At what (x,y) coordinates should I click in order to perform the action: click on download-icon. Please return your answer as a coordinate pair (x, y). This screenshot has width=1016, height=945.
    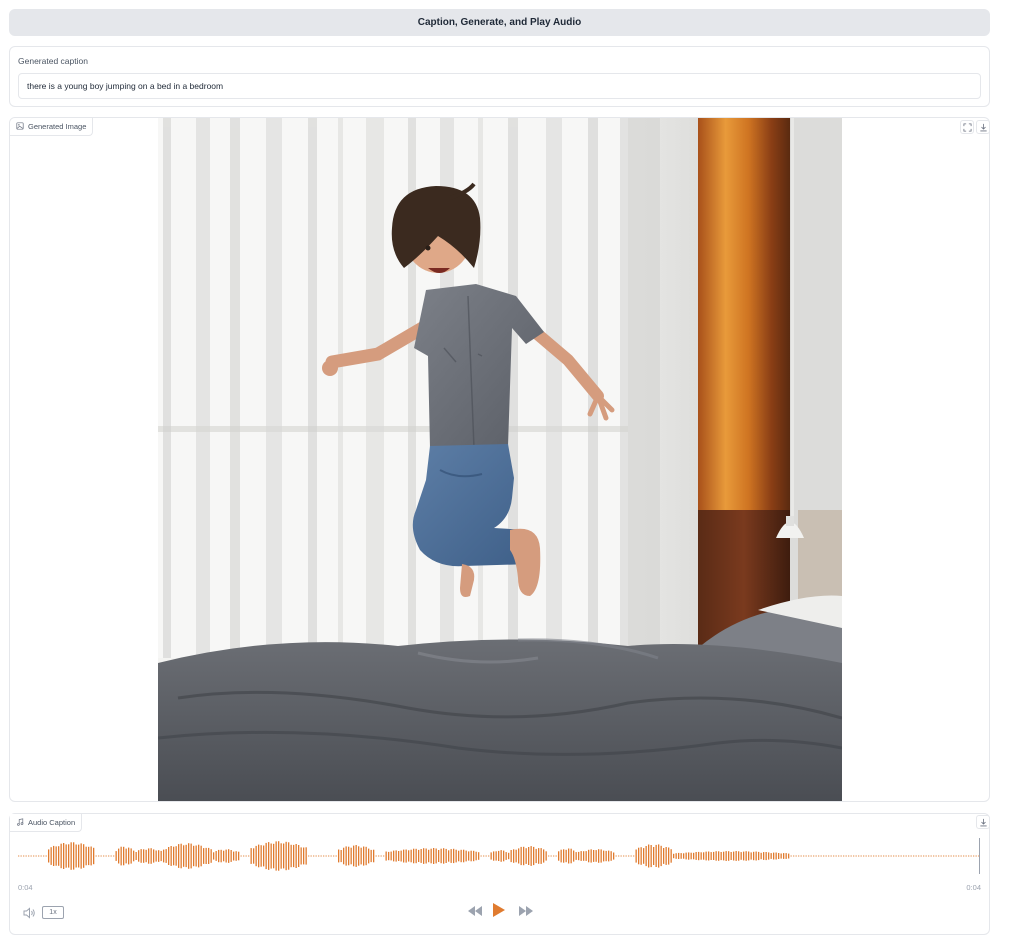
    Looking at the image, I should click on (983, 127).